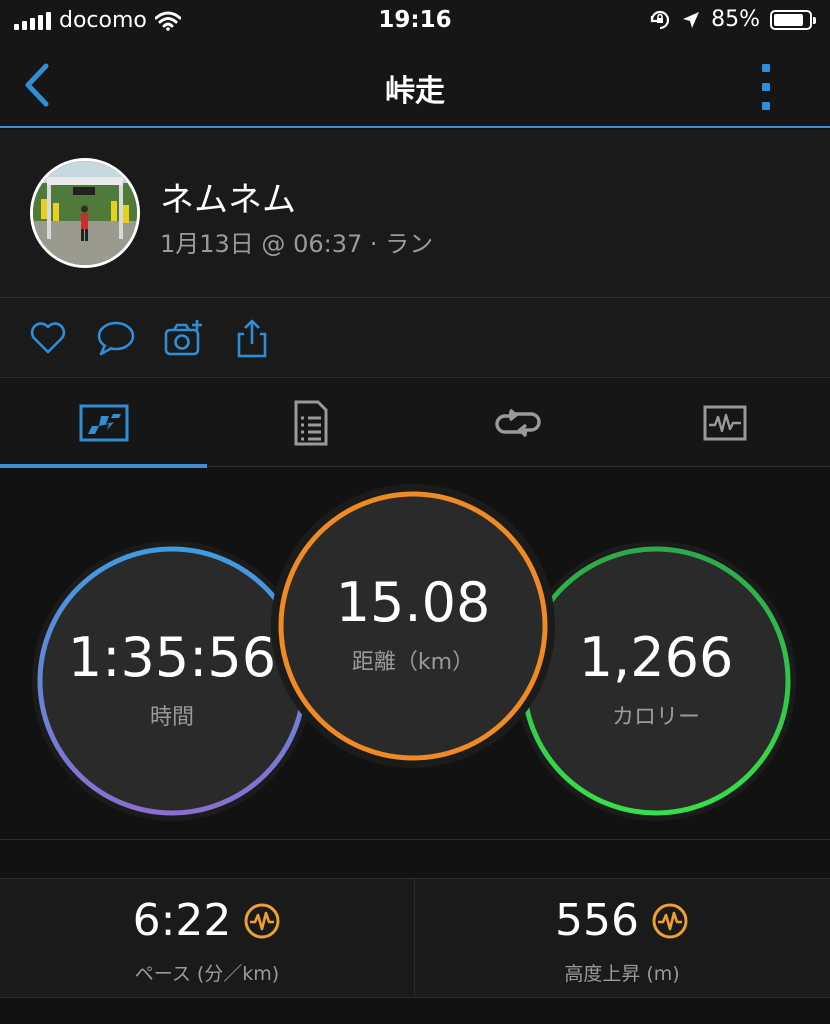  What do you see at coordinates (116, 338) in the screenshot?
I see `comment-icon` at bounding box center [116, 338].